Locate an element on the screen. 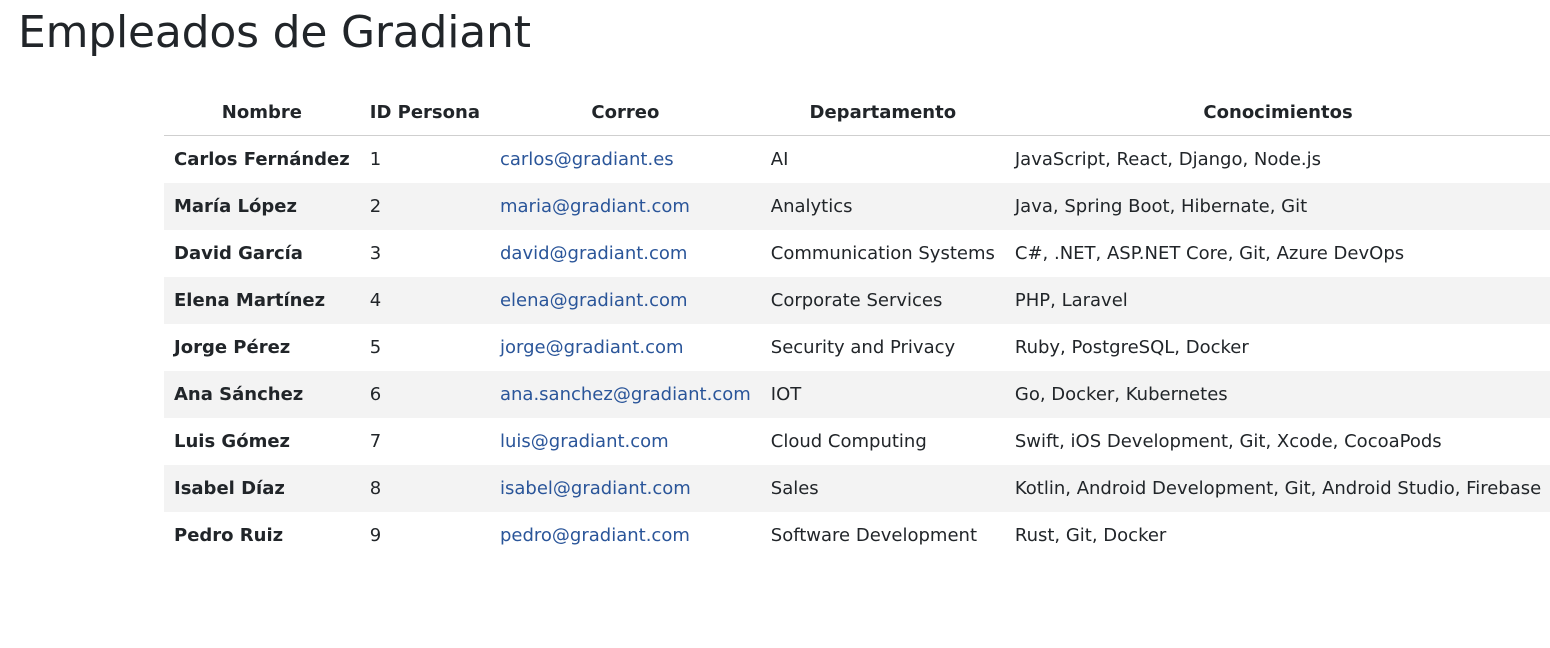  email-link: ana.sanchez@gradiant.com is located at coordinates (625, 394).